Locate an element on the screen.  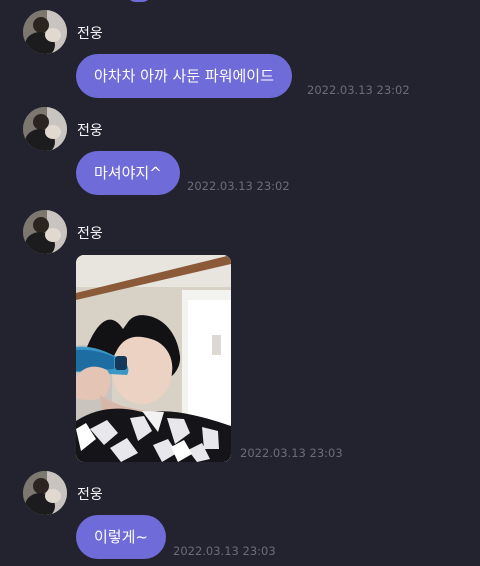
message-bubble: 마셔야지^ is located at coordinates (128, 173).